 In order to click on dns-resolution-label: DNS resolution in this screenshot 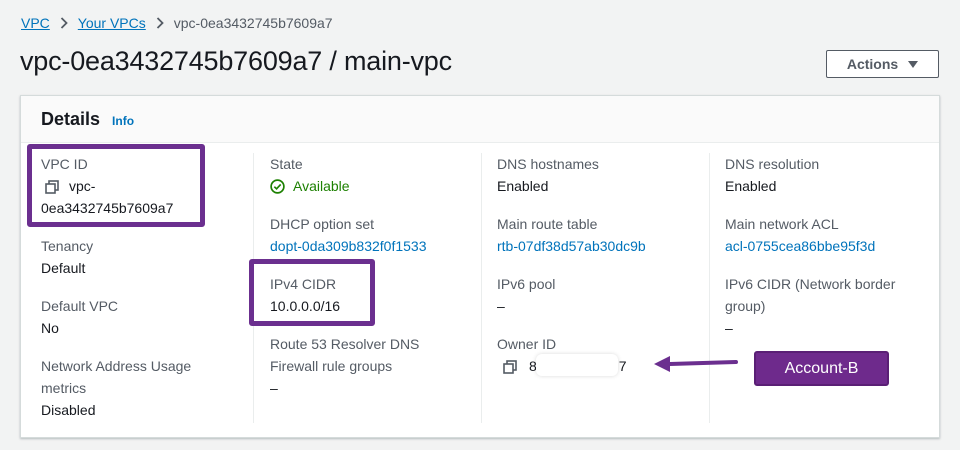, I will do `click(772, 164)`.